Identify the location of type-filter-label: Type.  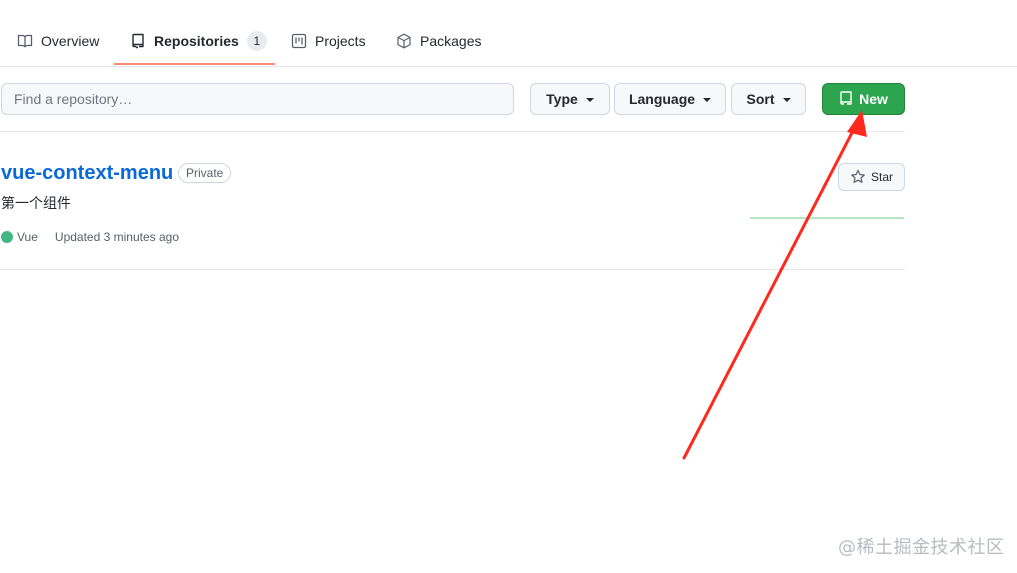
(562, 99).